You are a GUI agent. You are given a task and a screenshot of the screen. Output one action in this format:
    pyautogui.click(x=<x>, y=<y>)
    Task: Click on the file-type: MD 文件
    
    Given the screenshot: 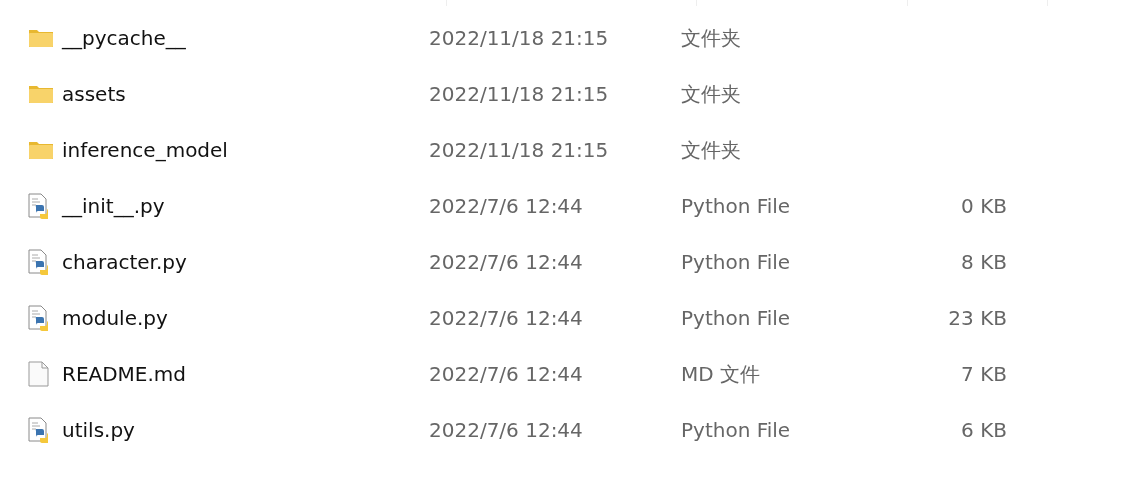 What is the action you would take?
    pyautogui.click(x=721, y=374)
    